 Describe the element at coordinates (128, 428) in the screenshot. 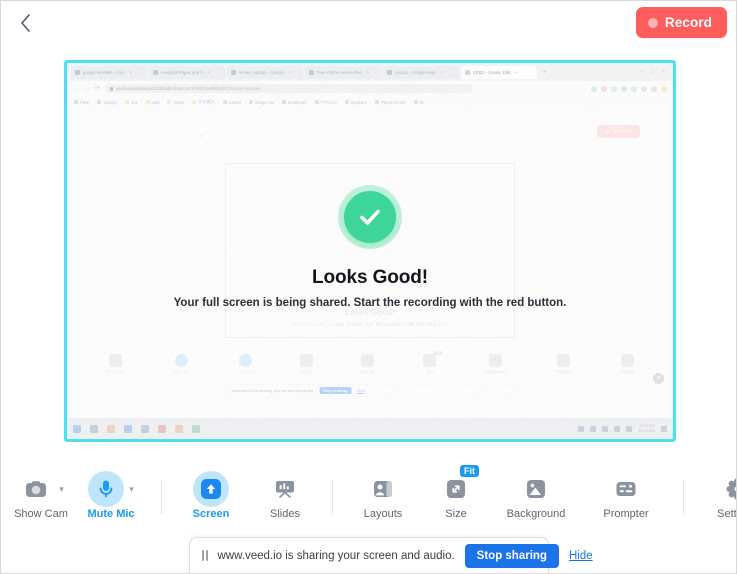

I see `ghost-store-icon` at that location.